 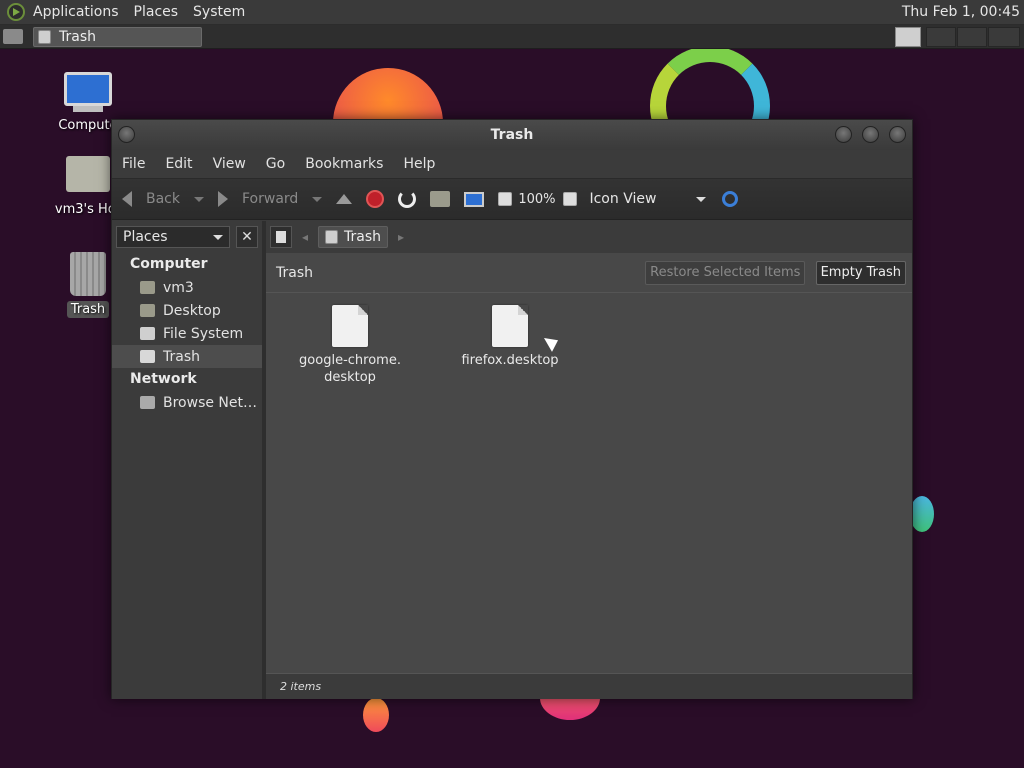 I want to click on sidebar-item-file-system: File System, so click(x=187, y=333).